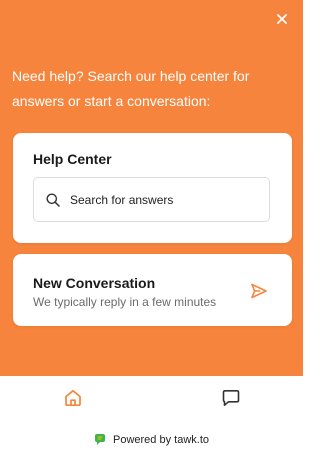  I want to click on nav-home-button, so click(73, 398).